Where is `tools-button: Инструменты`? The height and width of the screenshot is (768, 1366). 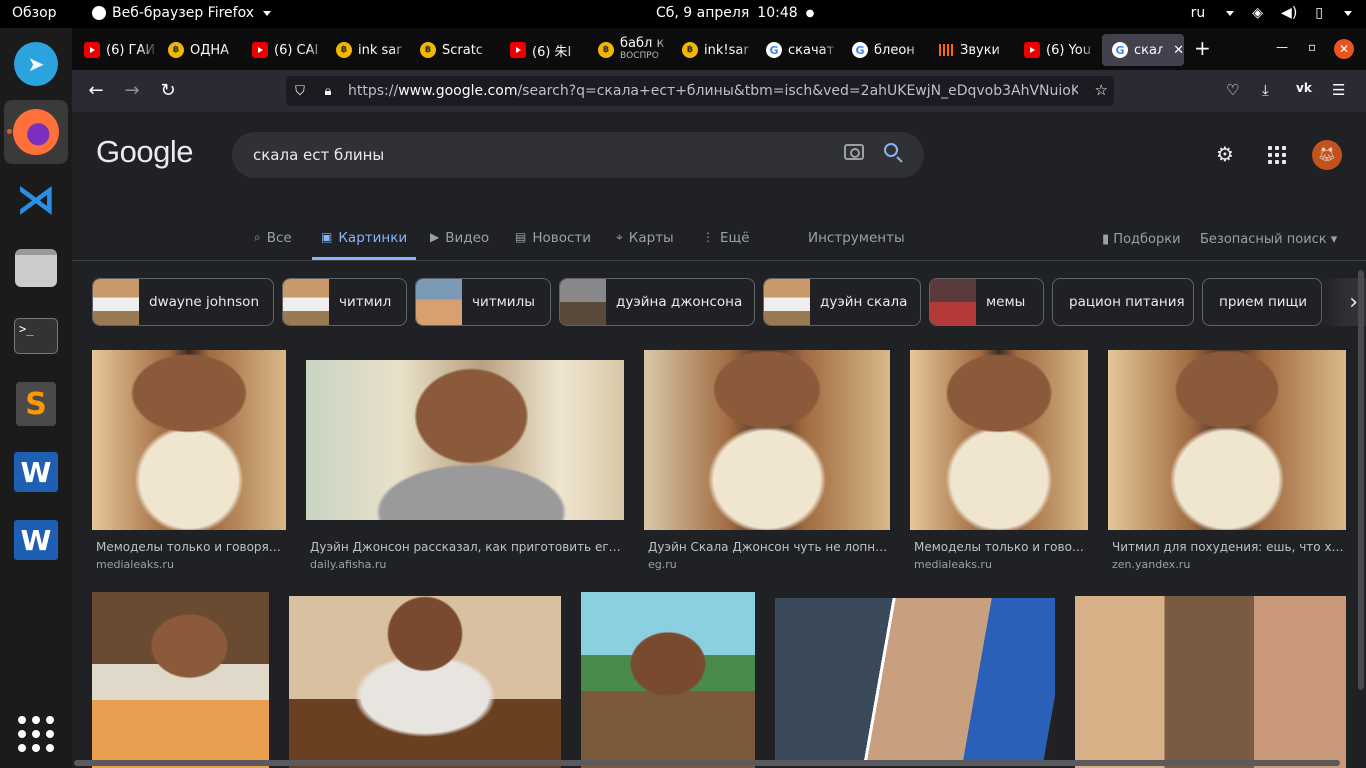
tools-button: Инструменты is located at coordinates (856, 245).